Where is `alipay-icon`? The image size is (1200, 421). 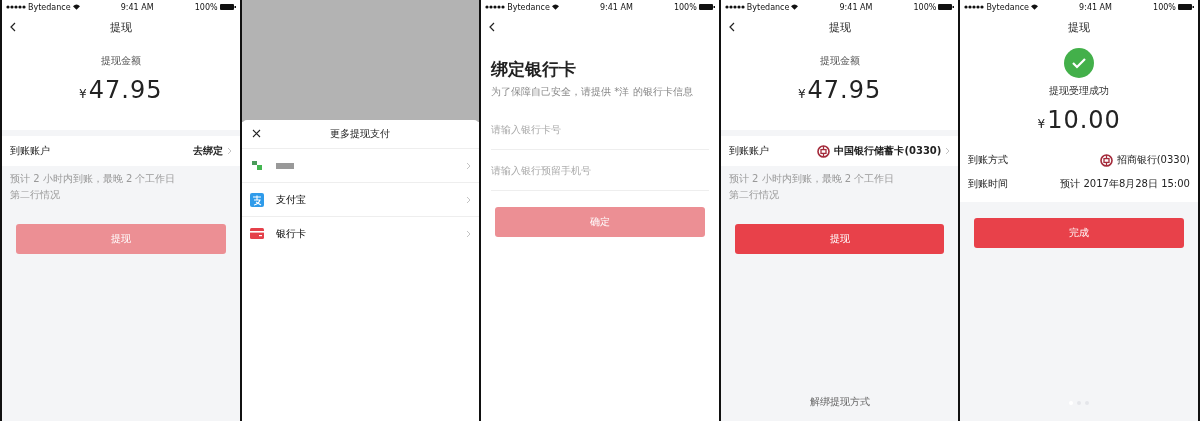 alipay-icon is located at coordinates (256, 199).